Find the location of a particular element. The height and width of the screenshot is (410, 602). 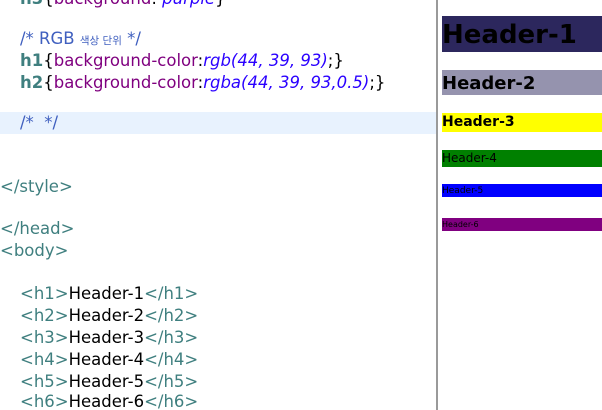

tag-close: </h5> is located at coordinates (171, 381).